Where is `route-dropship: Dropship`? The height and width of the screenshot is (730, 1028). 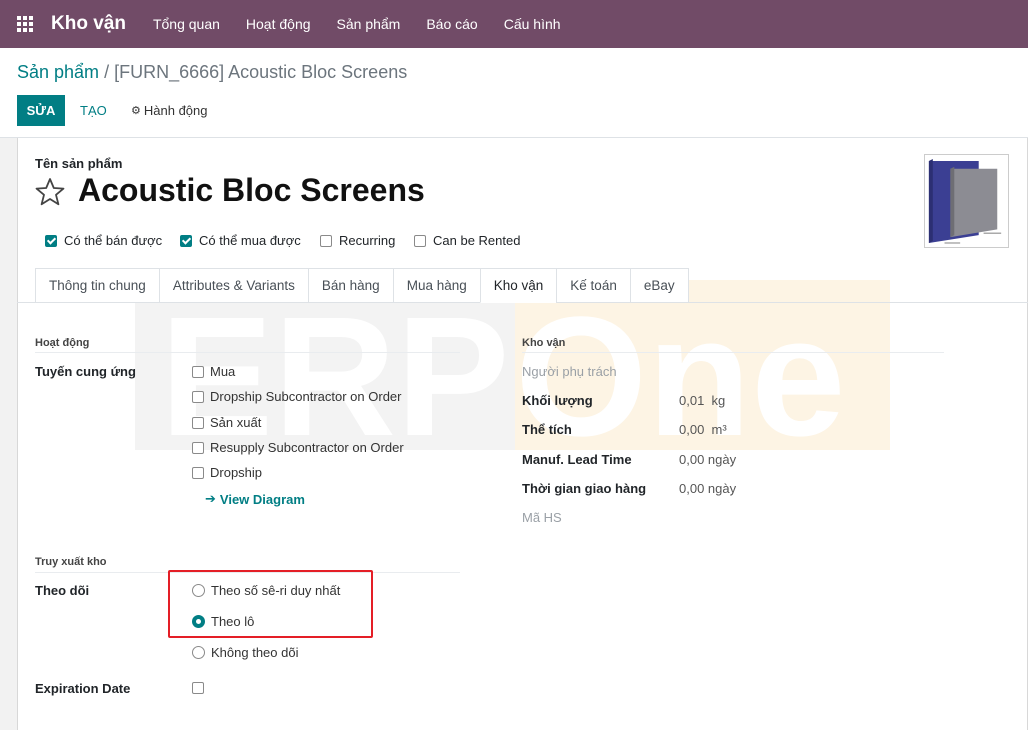
route-dropship: Dropship is located at coordinates (227, 472).